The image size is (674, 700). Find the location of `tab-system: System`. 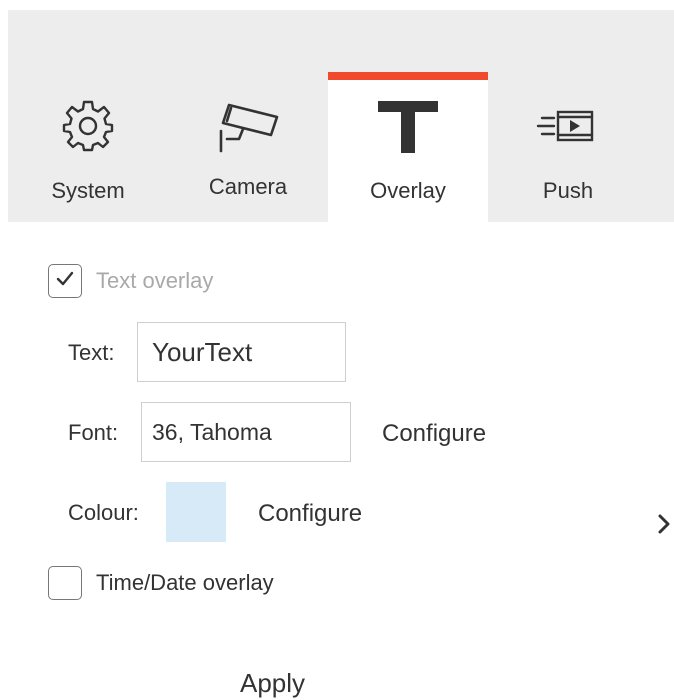

tab-system: System is located at coordinates (88, 147).